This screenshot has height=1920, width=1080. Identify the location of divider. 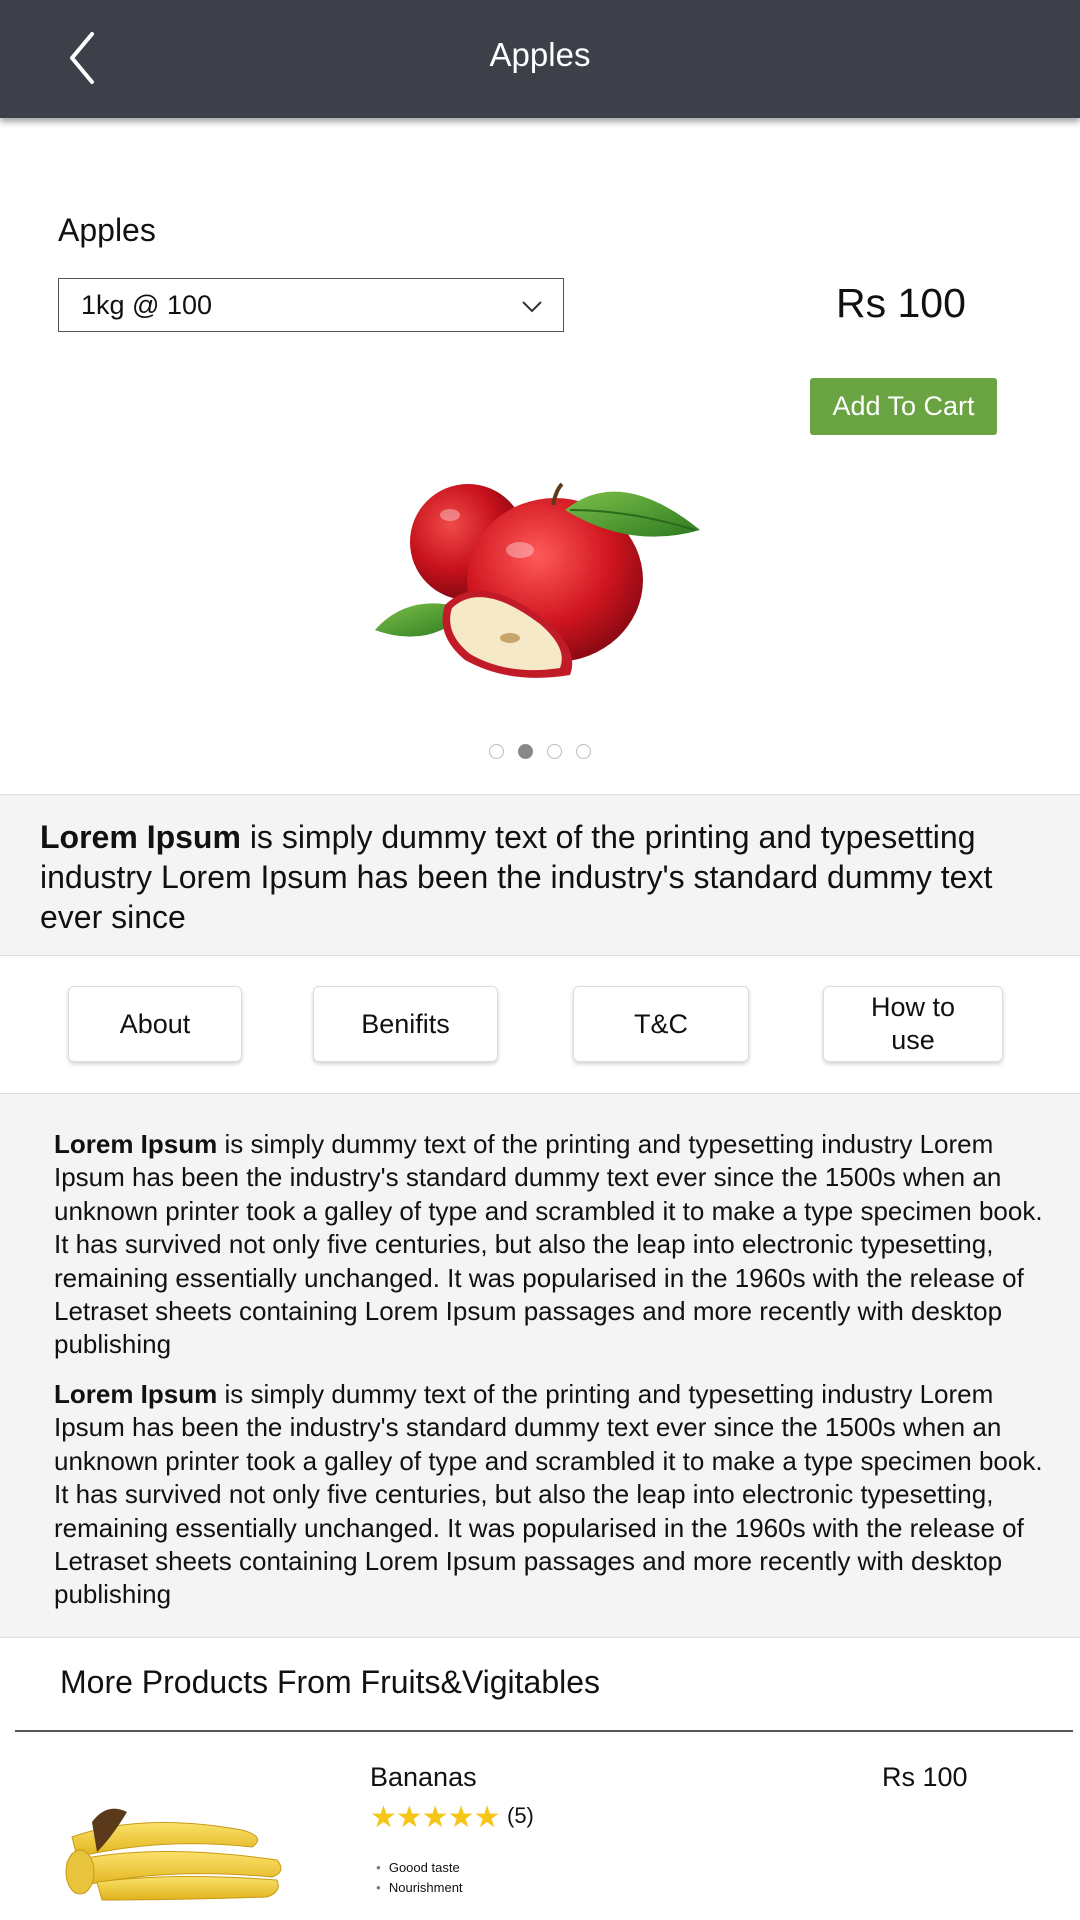
(544, 1731).